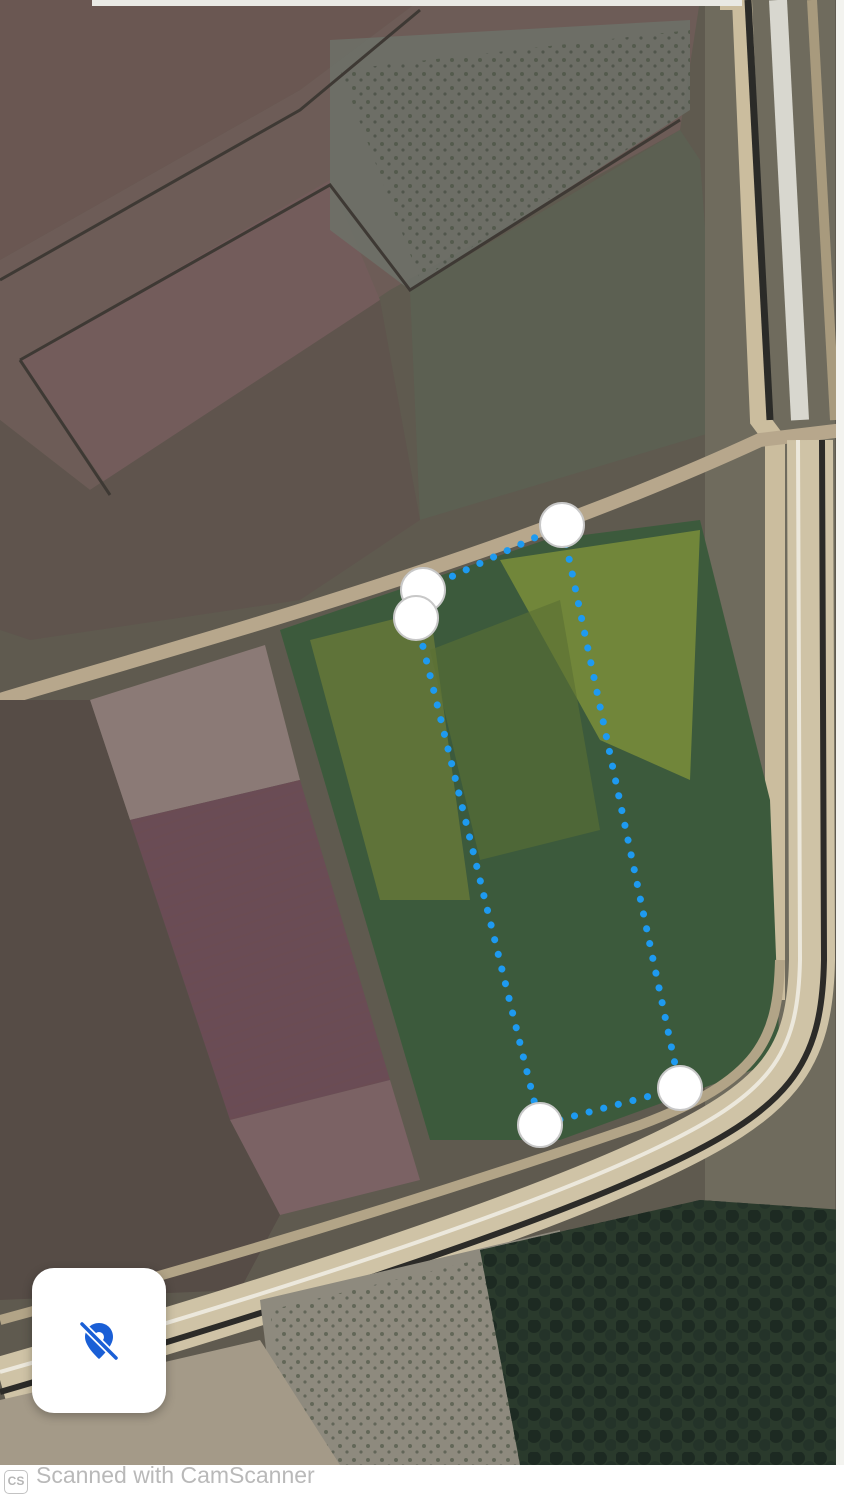 This screenshot has height=1500, width=844. What do you see at coordinates (16, 1482) in the screenshot?
I see `camscanner-badge: CS` at bounding box center [16, 1482].